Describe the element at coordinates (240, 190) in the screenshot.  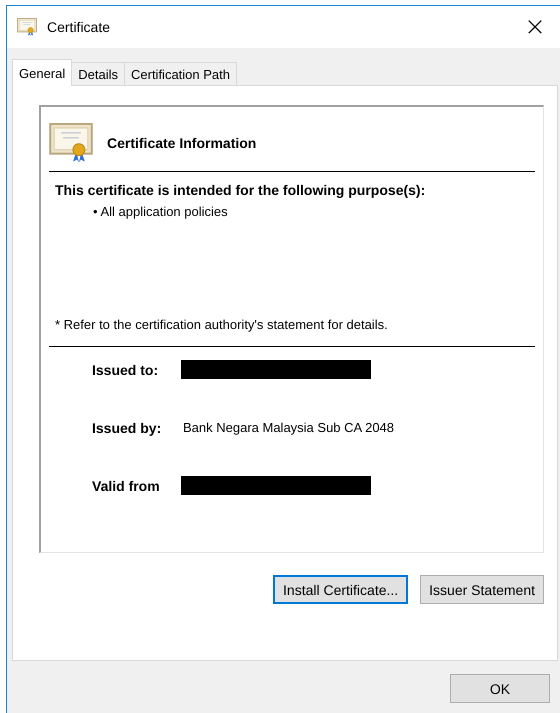
I see `purpose-heading: This certificate is intended for the following purpose(s):` at that location.